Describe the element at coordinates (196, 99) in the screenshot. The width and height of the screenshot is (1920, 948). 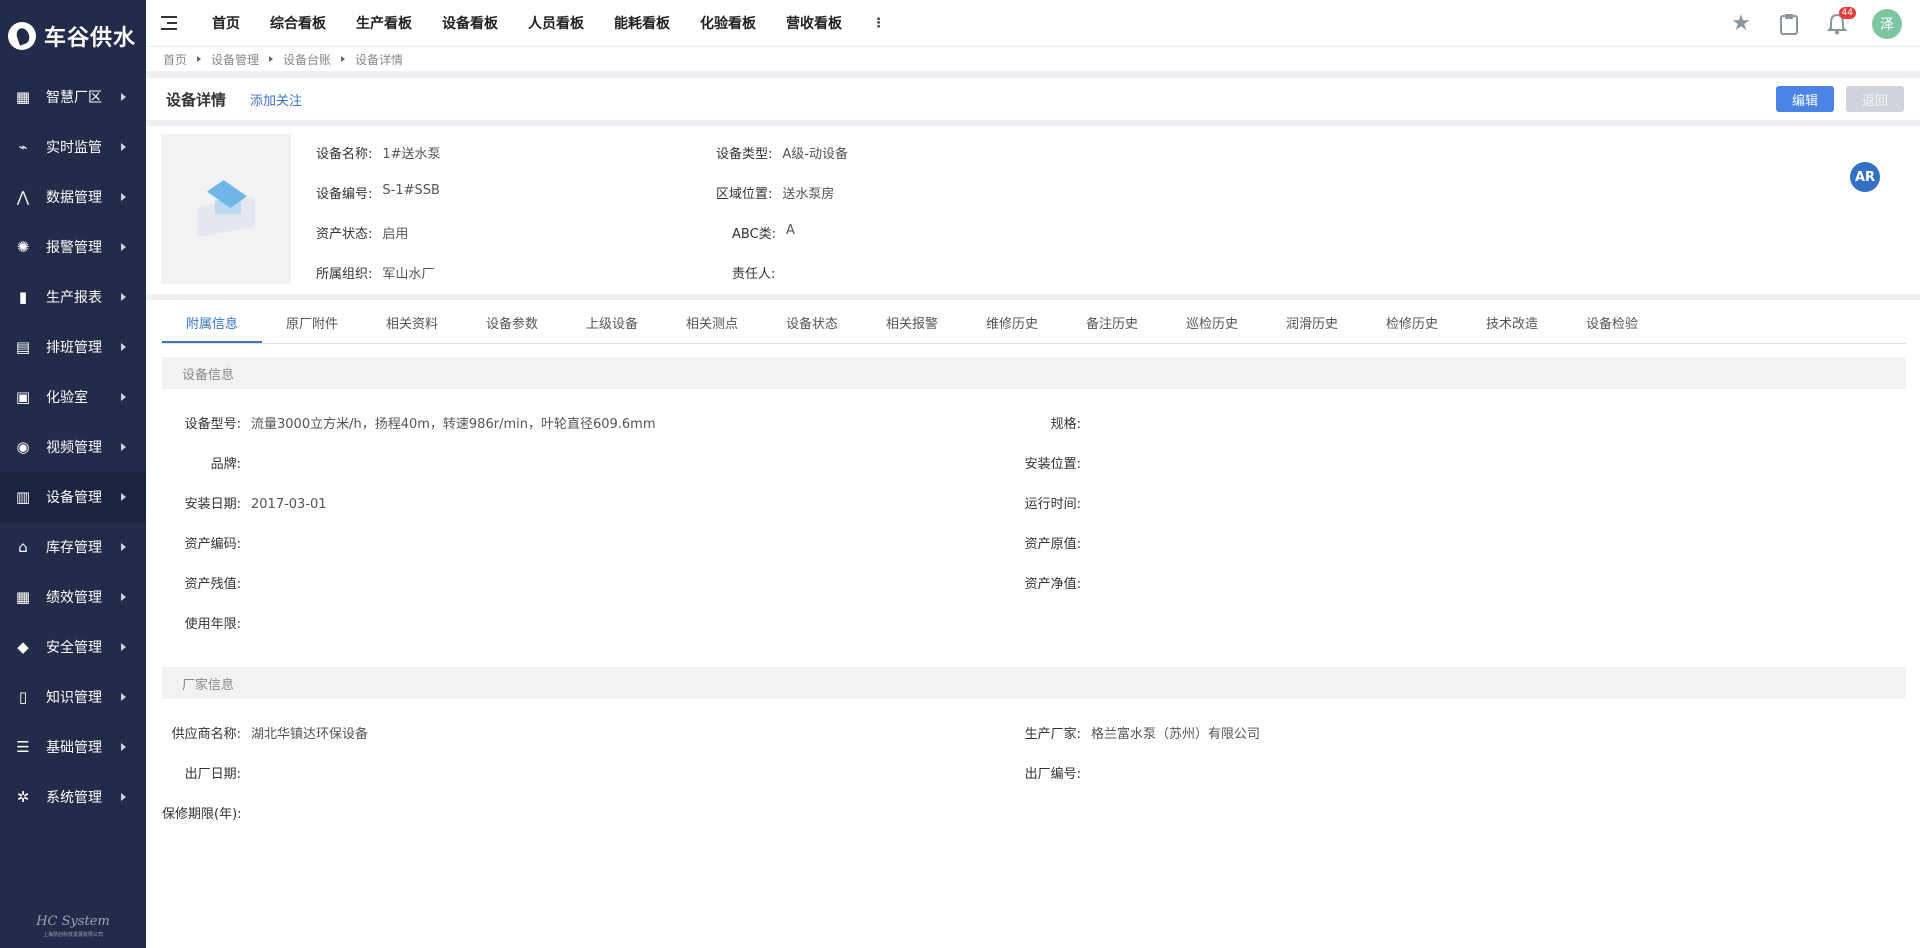
I see `page-title: 设备详情` at that location.